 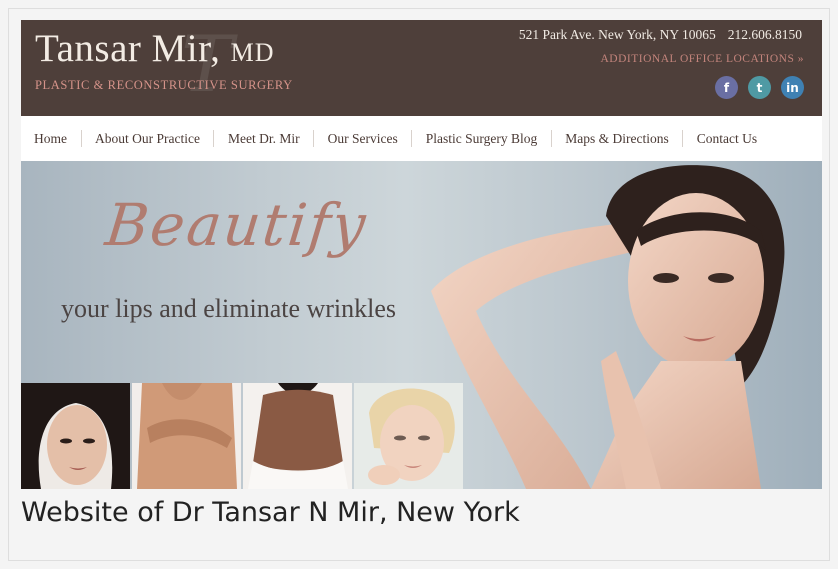 What do you see at coordinates (128, 48) in the screenshot?
I see `brand-name: Tansar Mir,` at bounding box center [128, 48].